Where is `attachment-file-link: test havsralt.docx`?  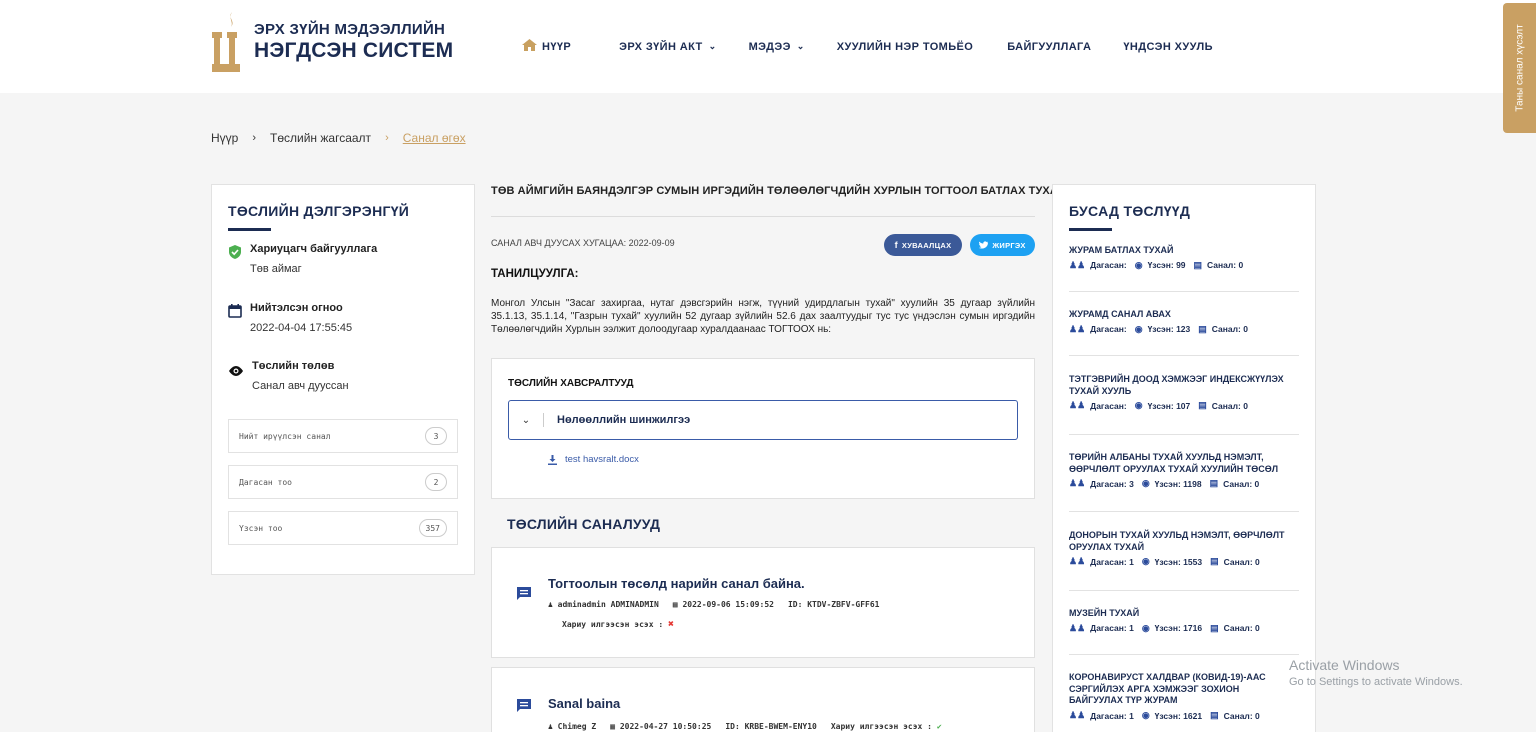 attachment-file-link: test havsralt.docx is located at coordinates (593, 459).